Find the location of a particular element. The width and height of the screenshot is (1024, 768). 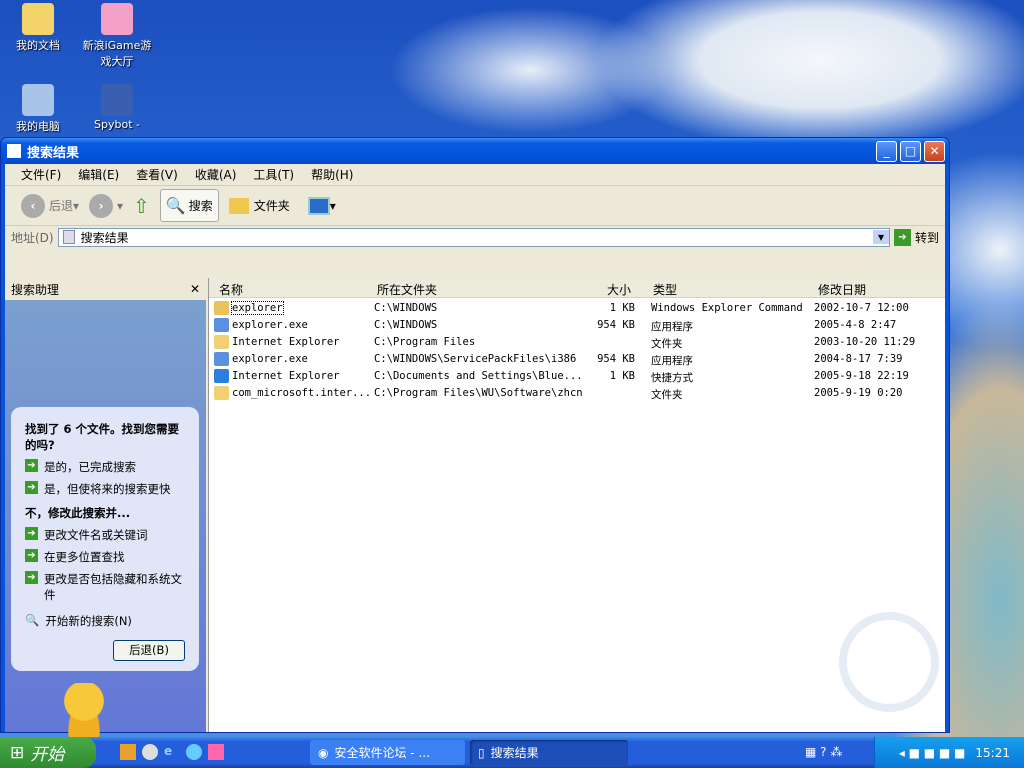

list-header: 名称 所在文件夹 大小 类型 修改日期 is located at coordinates (577, 288).